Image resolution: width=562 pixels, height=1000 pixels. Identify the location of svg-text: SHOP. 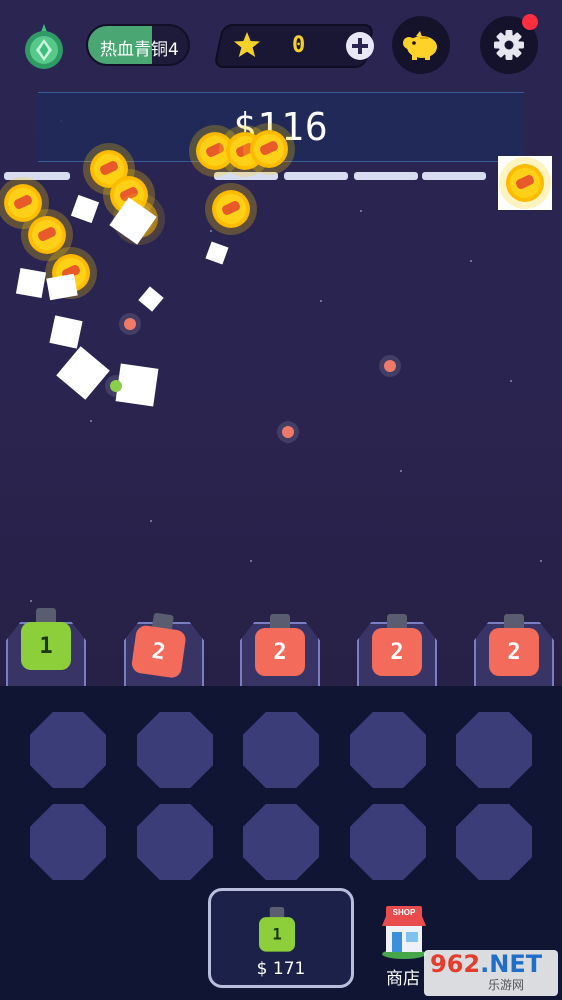
(404, 912).